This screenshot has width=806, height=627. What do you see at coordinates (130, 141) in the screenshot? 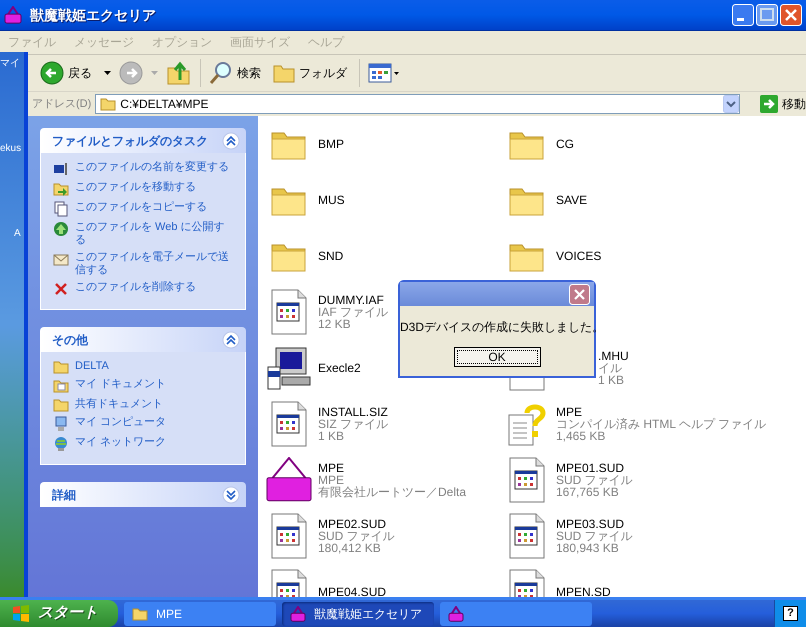
I see `panel-title: ファイルとフォルダのタスク` at bounding box center [130, 141].